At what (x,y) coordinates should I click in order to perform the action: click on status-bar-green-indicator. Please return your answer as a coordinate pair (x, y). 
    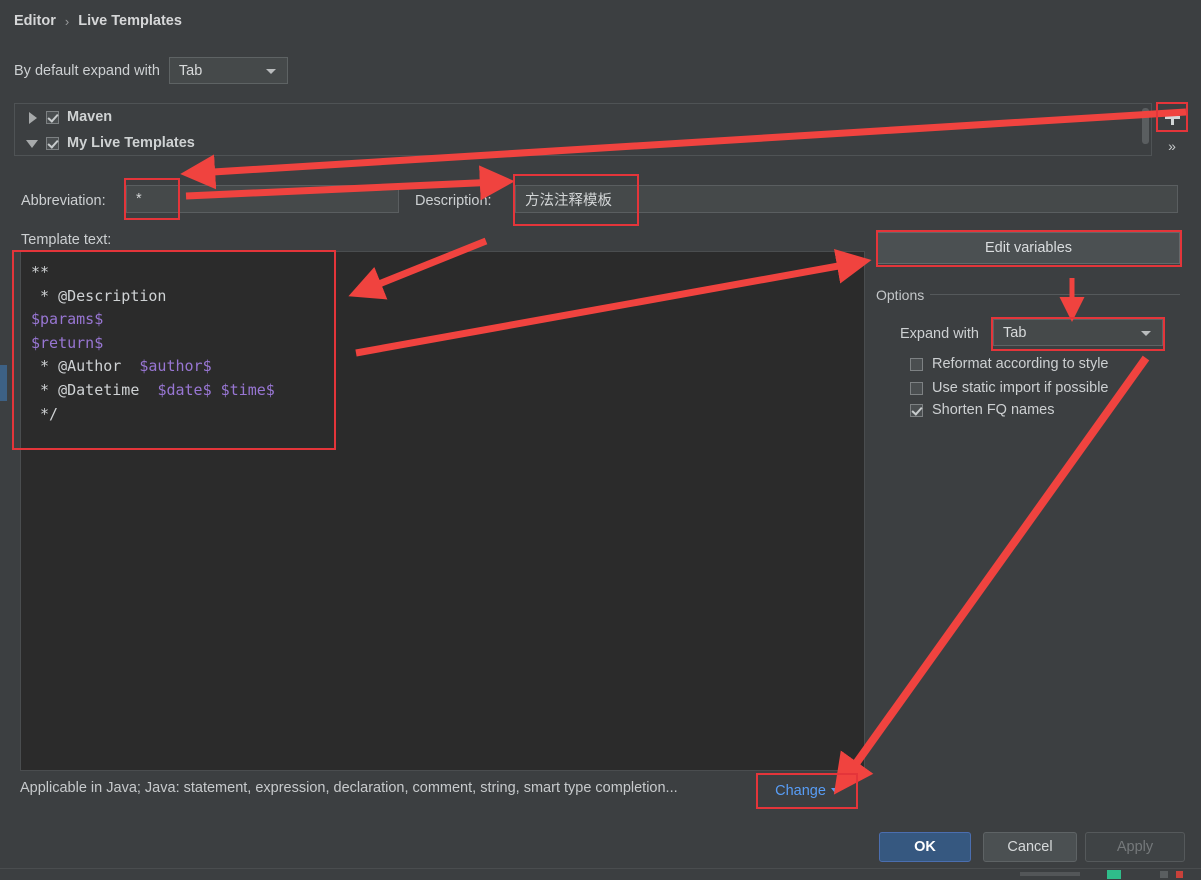
    Looking at the image, I should click on (1114, 874).